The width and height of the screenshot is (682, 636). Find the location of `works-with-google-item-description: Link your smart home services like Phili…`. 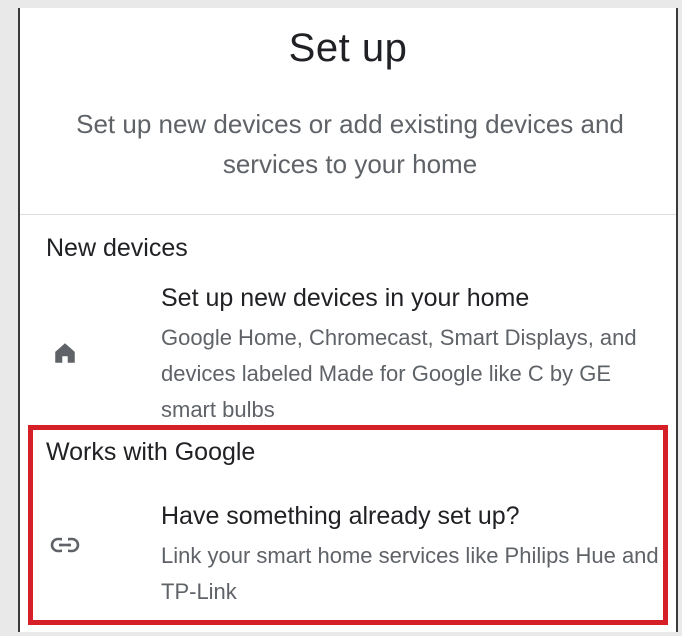

works-with-google-item-description: Link your smart home services like Phili… is located at coordinates (410, 573).